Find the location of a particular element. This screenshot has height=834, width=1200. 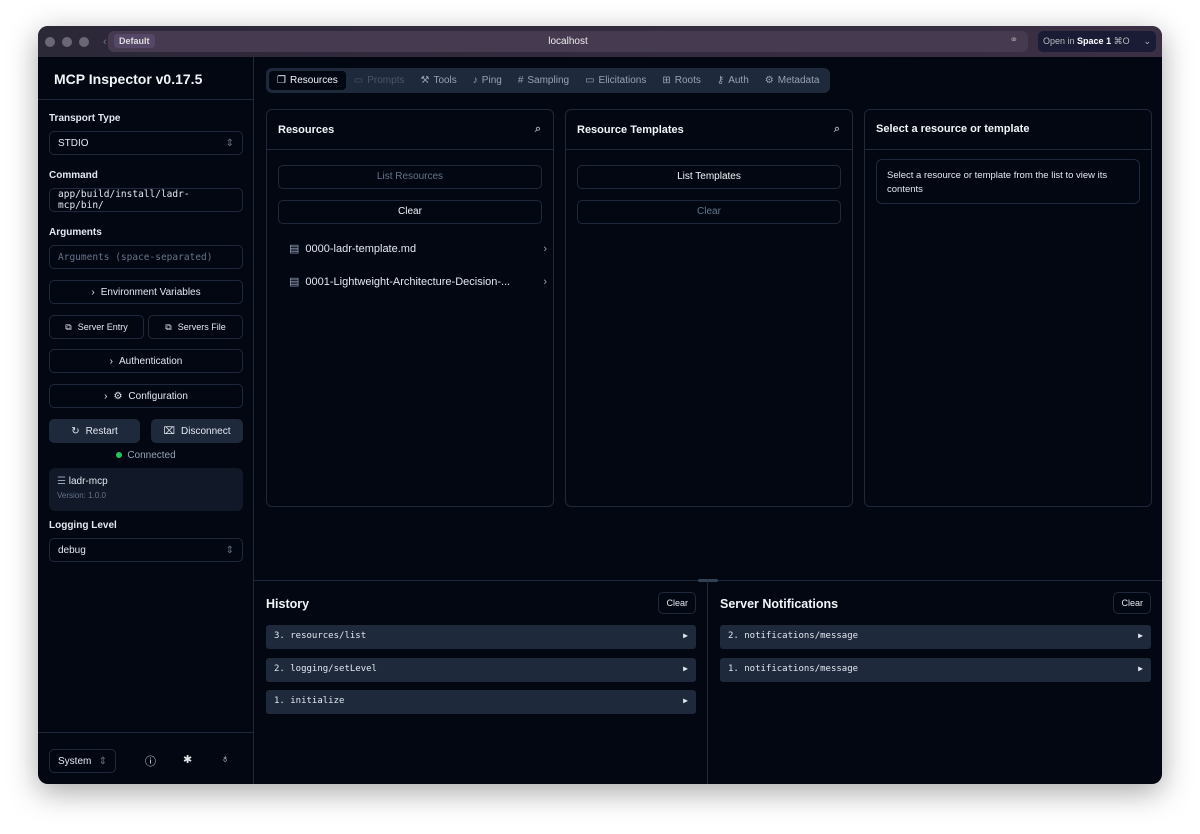

clear-notifications-button: Clear is located at coordinates (1132, 603).